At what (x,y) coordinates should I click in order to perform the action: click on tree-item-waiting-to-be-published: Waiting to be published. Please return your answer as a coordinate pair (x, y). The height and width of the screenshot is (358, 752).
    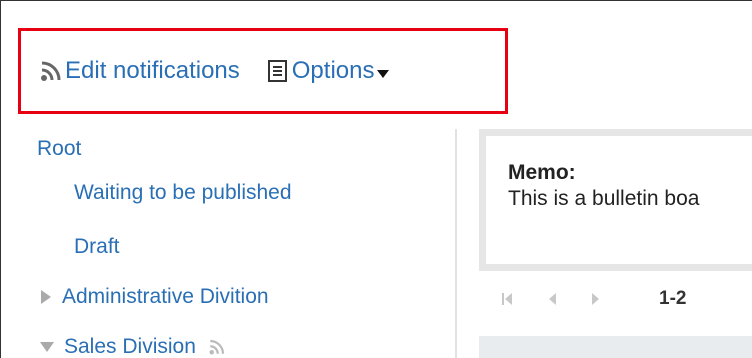
    Looking at the image, I should click on (183, 193).